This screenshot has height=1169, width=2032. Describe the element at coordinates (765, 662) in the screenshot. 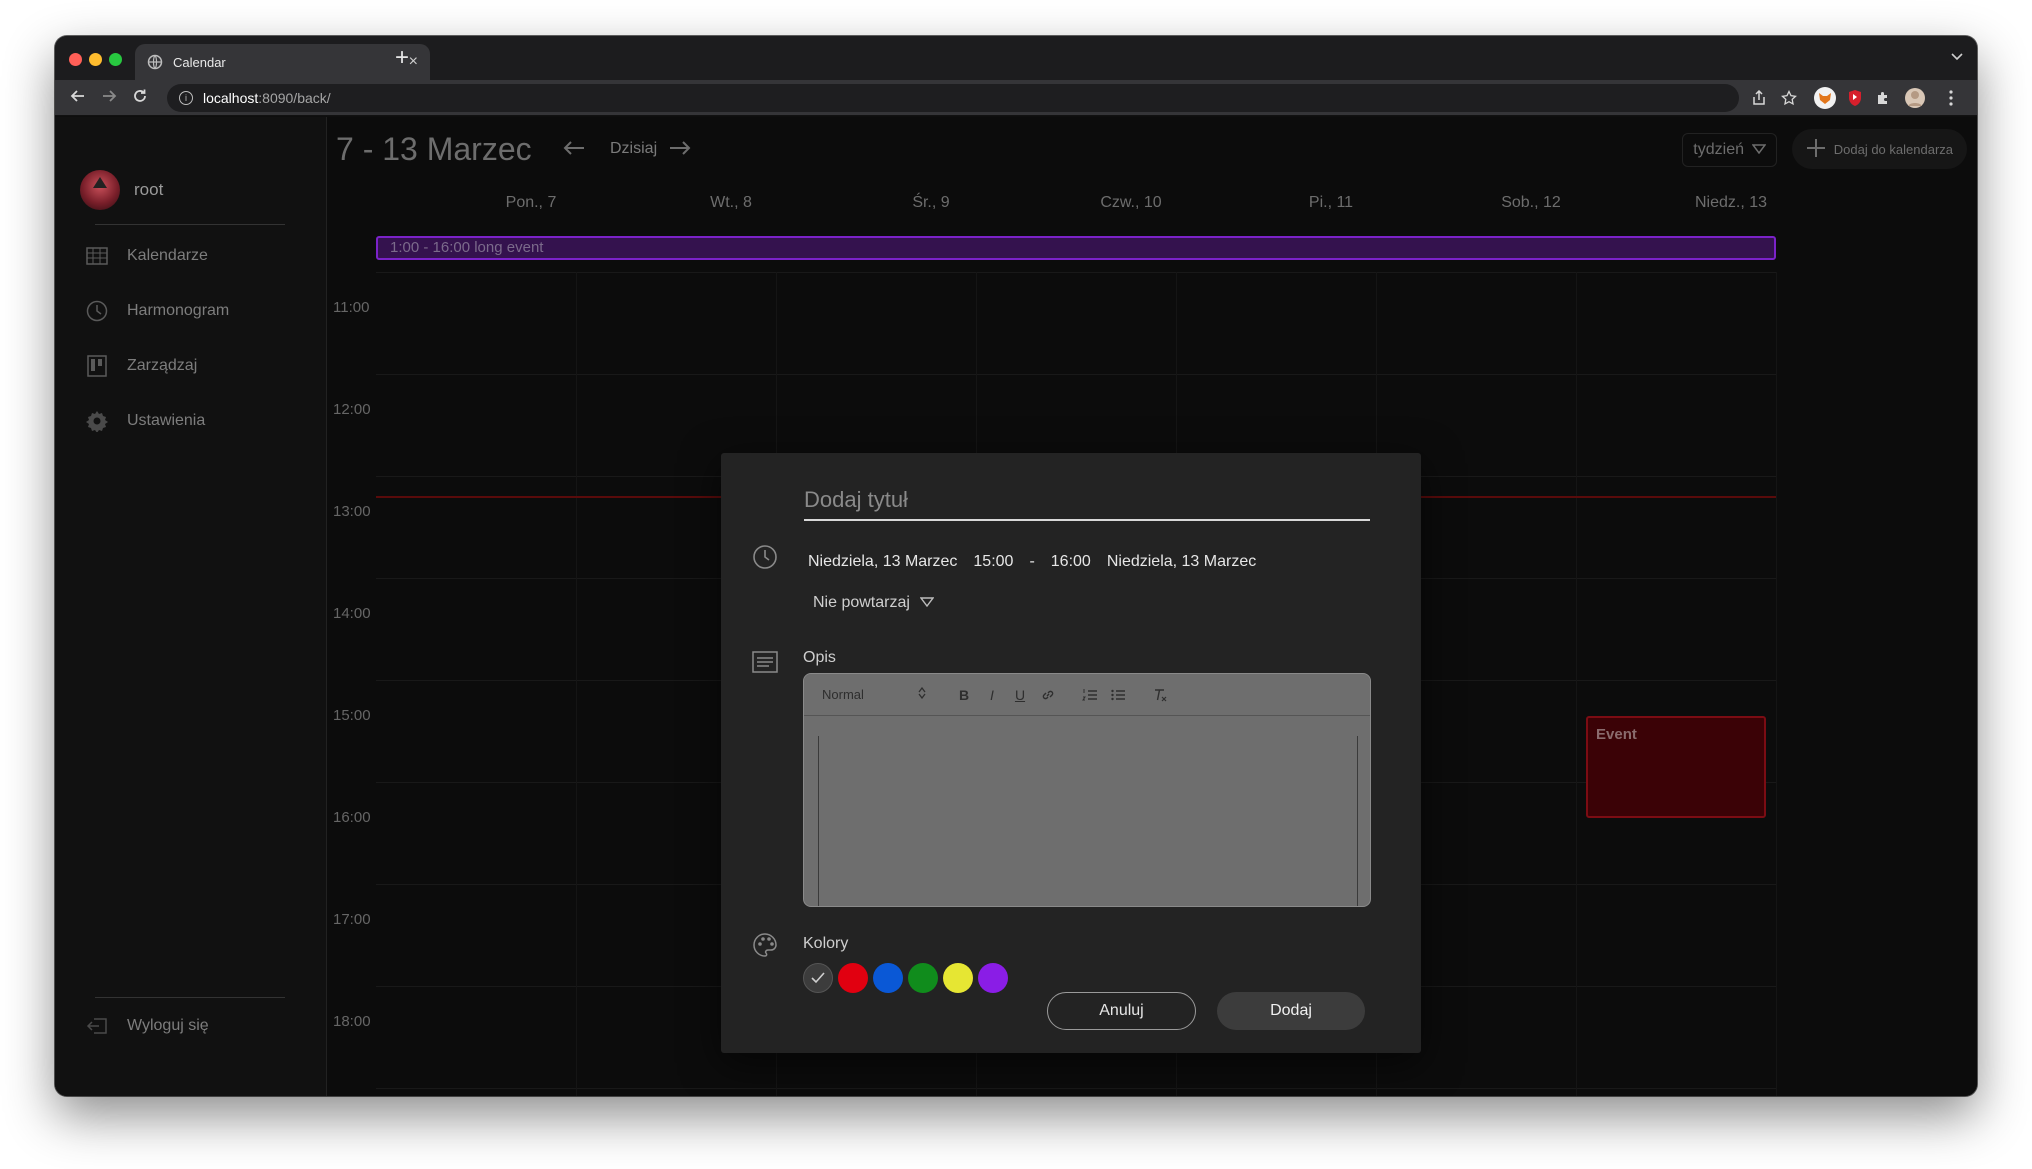

I see `description-icon` at that location.